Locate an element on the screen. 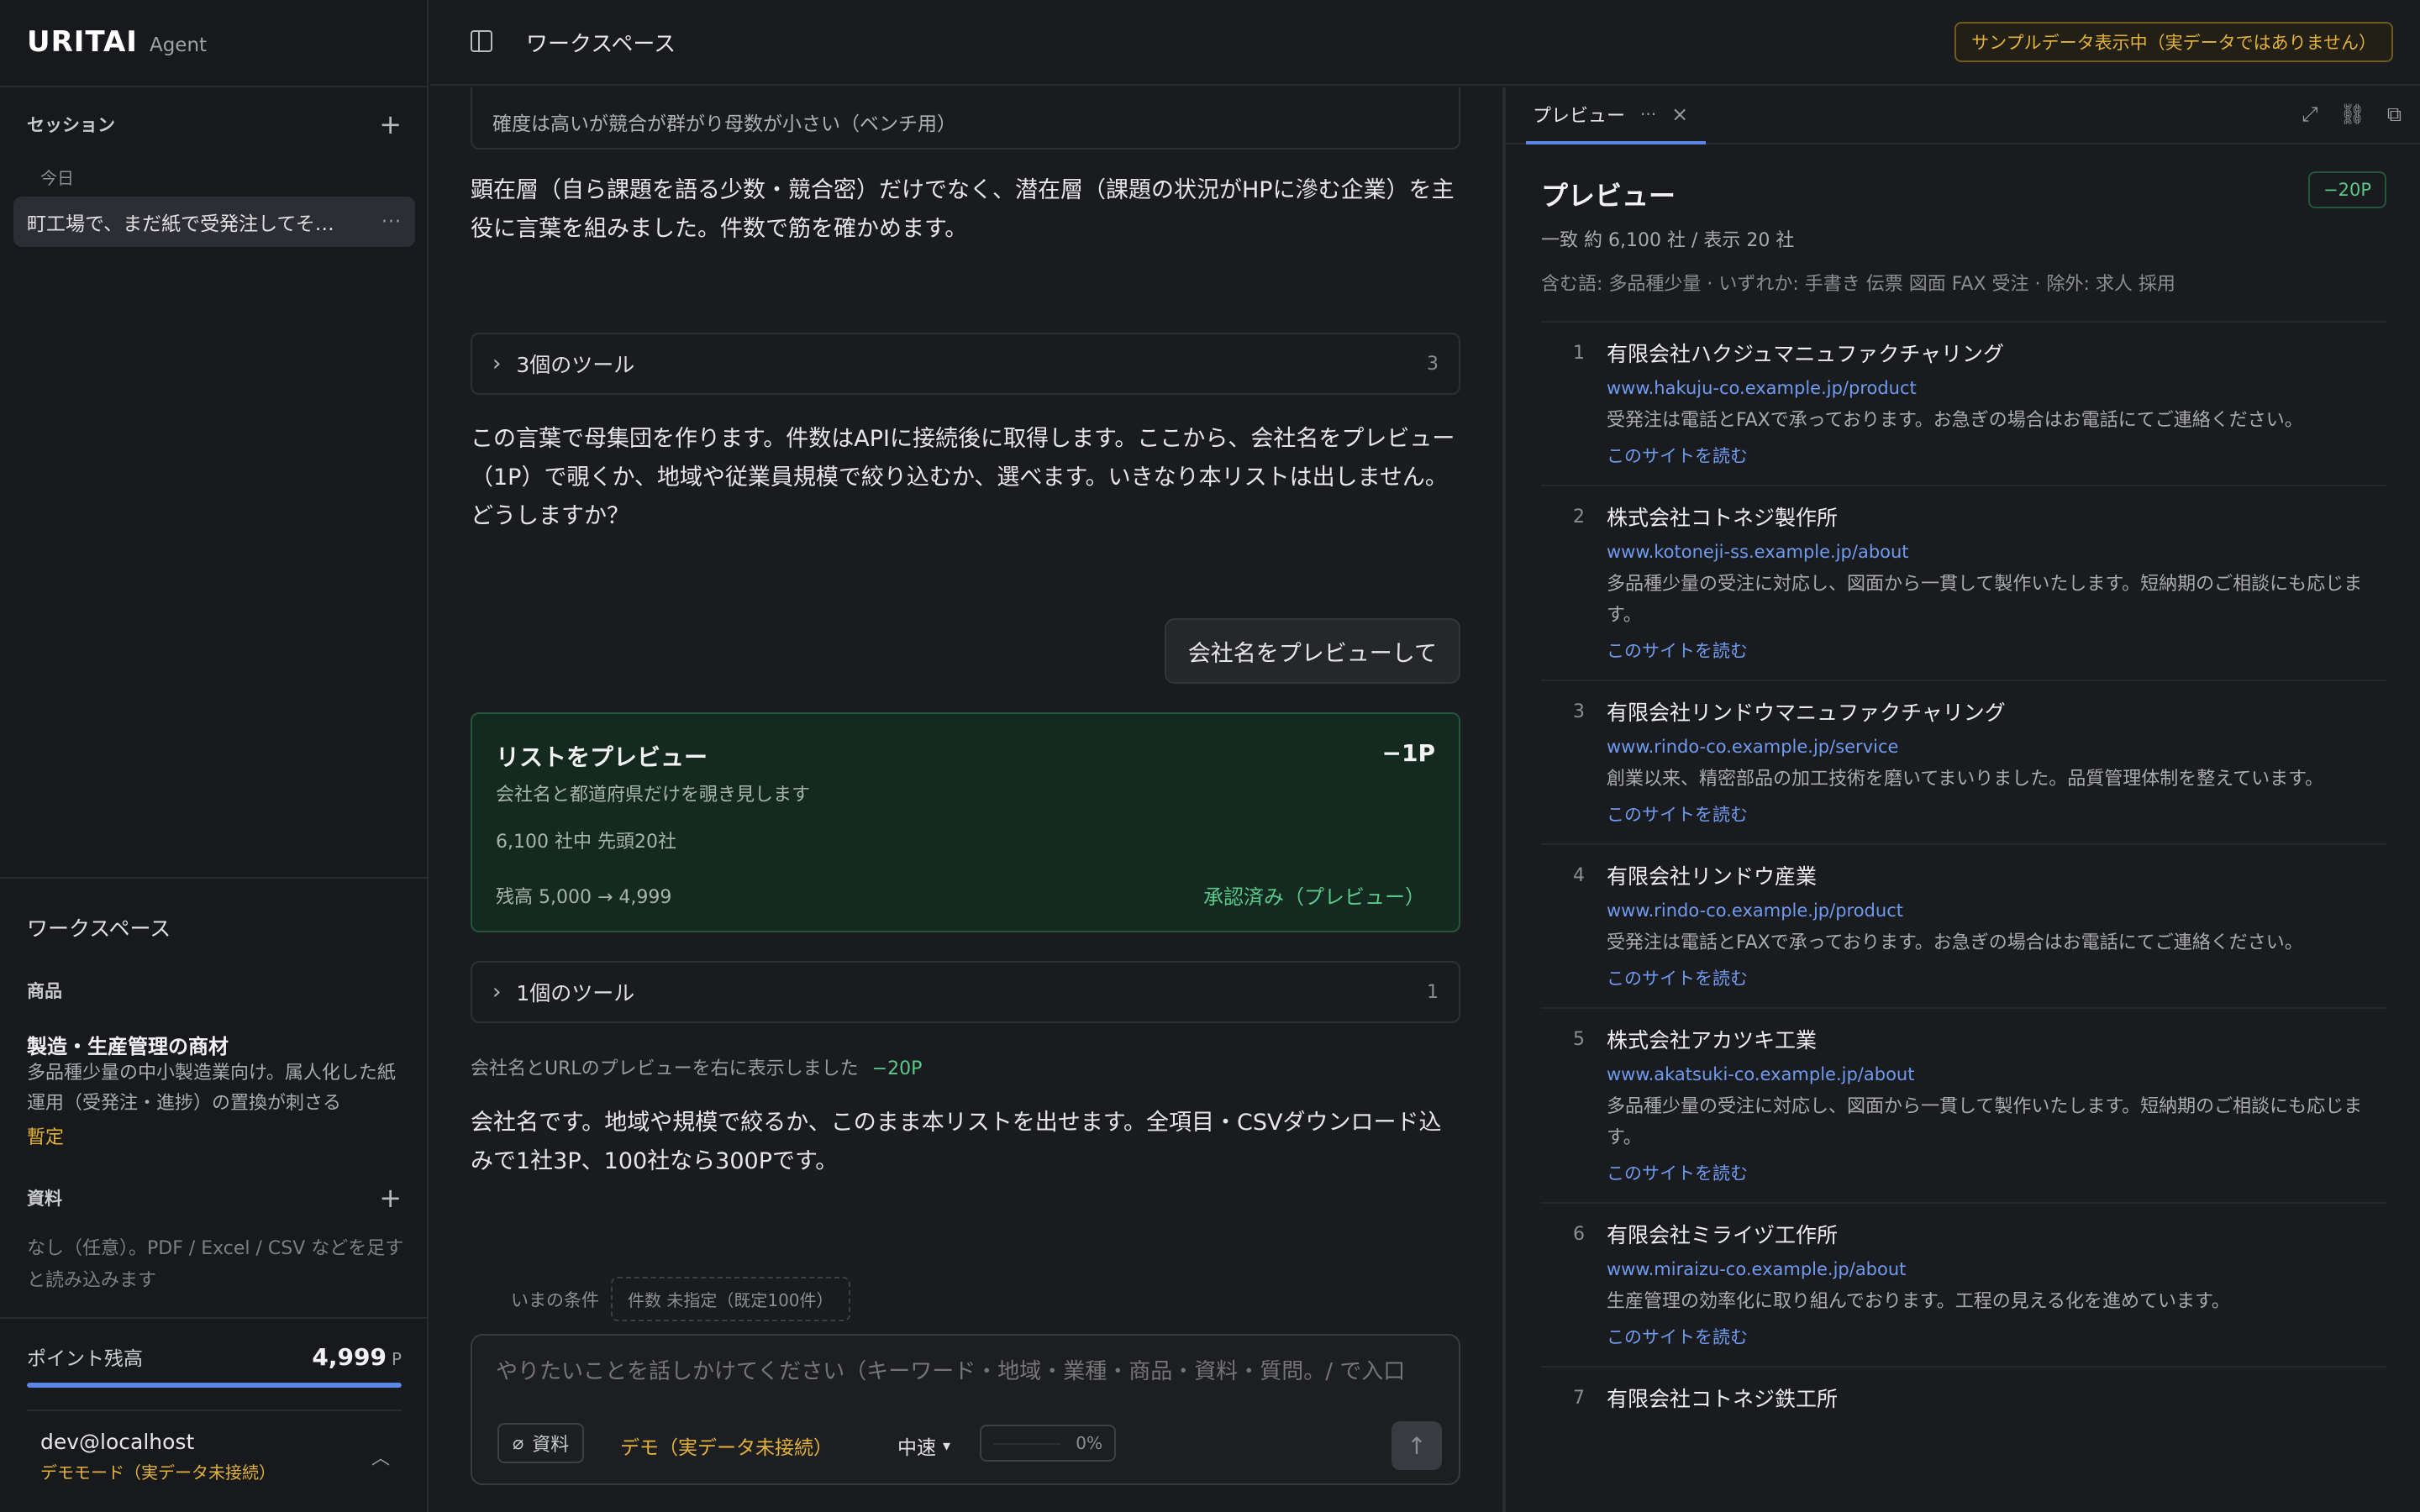 Image resolution: width=2420 pixels, height=1512 pixels. company-url: www.kotoneji-ss.example.jp/about is located at coordinates (1996, 552).